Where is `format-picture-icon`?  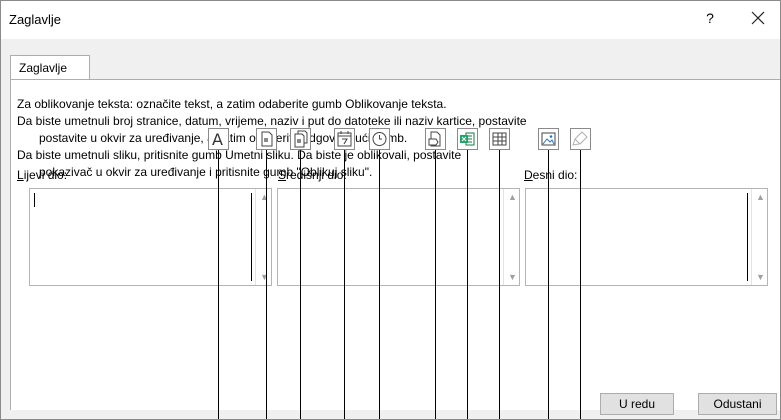
format-picture-icon is located at coordinates (580, 138).